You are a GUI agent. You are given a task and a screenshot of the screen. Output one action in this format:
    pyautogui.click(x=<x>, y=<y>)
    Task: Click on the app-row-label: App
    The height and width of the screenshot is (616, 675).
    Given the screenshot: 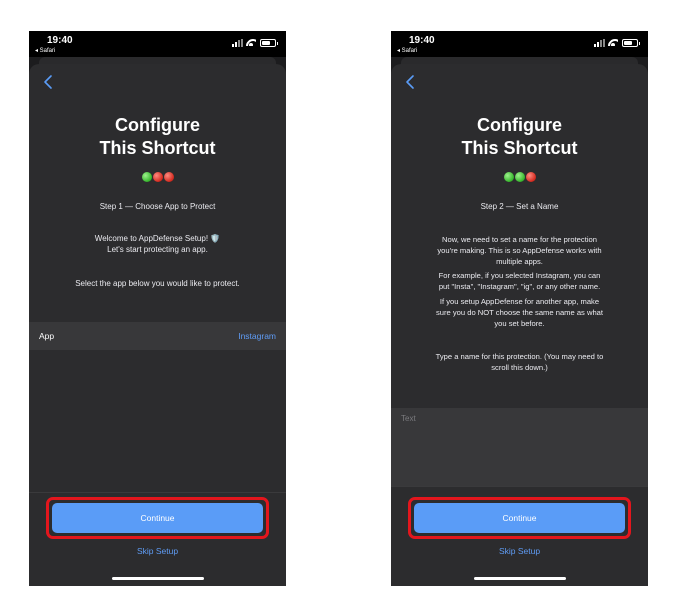 What is the action you would take?
    pyautogui.click(x=47, y=336)
    